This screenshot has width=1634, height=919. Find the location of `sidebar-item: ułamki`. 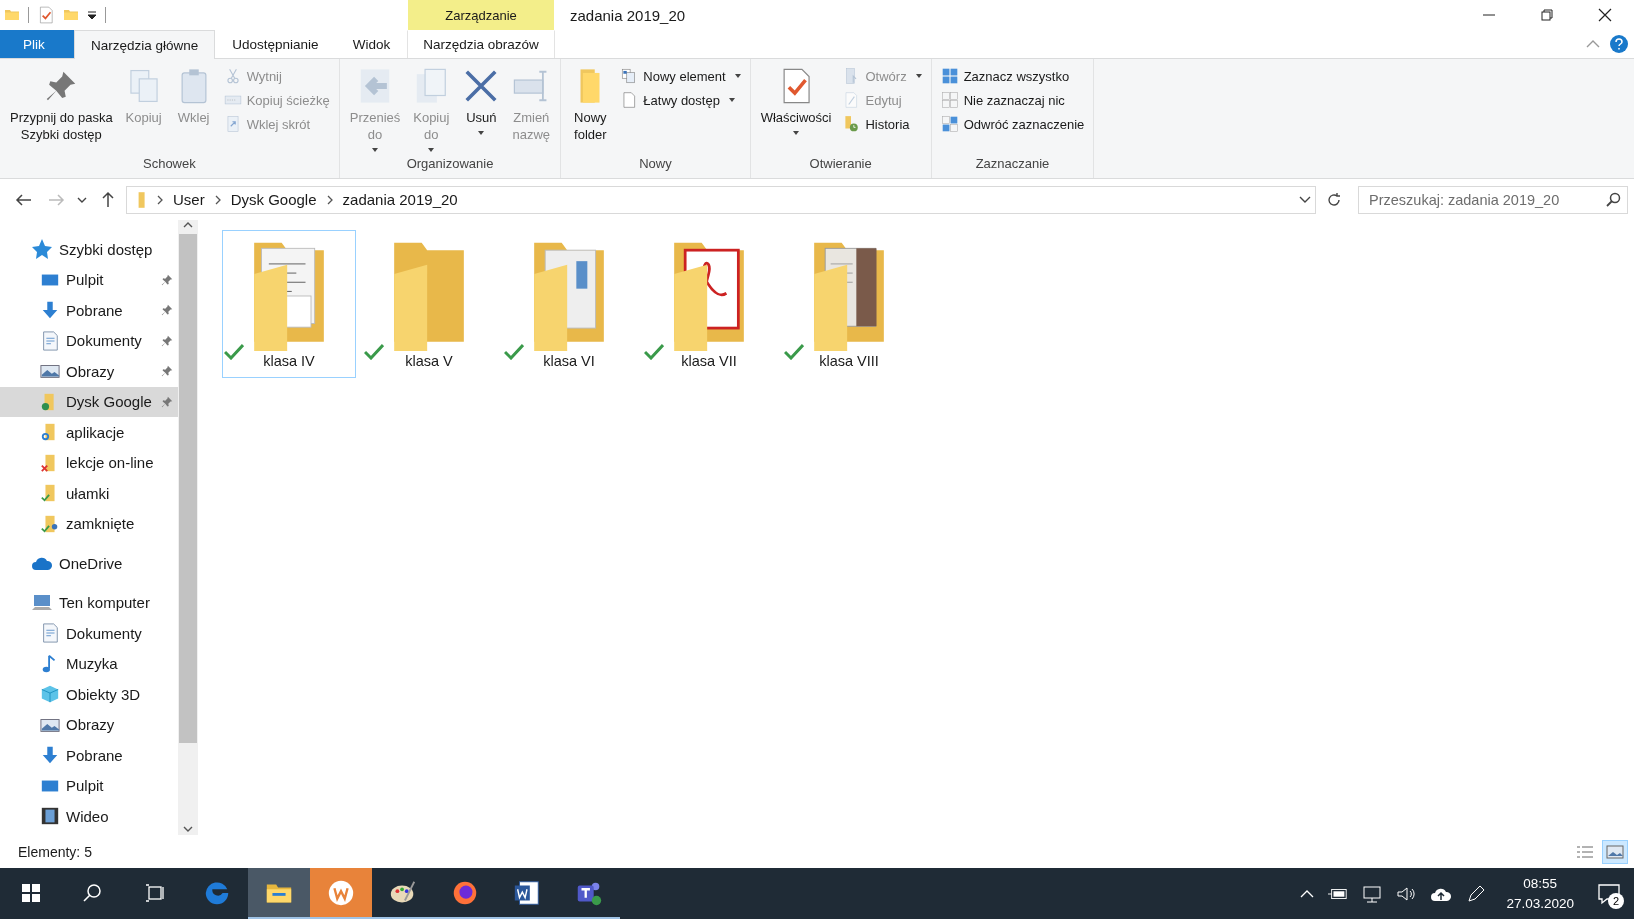

sidebar-item: ułamki is located at coordinates (89, 493).